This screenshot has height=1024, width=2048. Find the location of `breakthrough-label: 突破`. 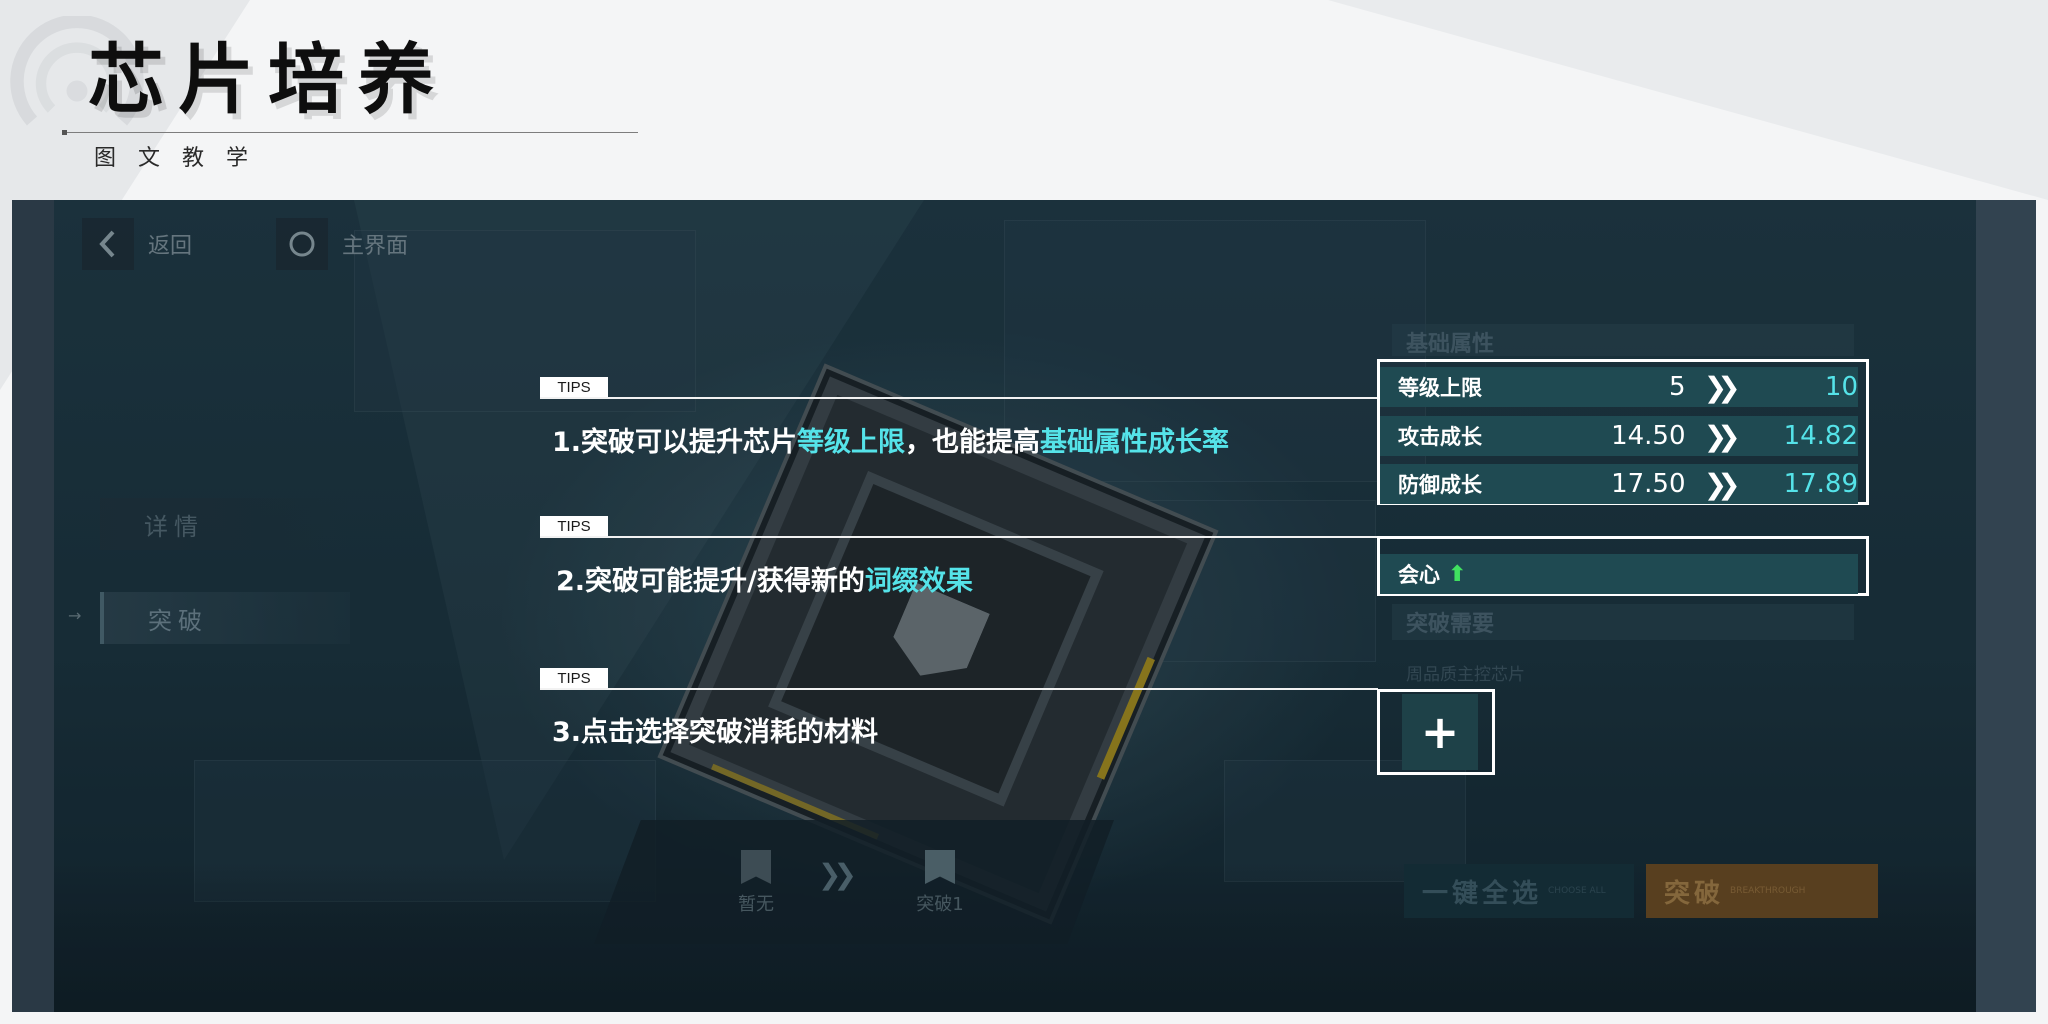

breakthrough-label: 突破 is located at coordinates (1694, 893).